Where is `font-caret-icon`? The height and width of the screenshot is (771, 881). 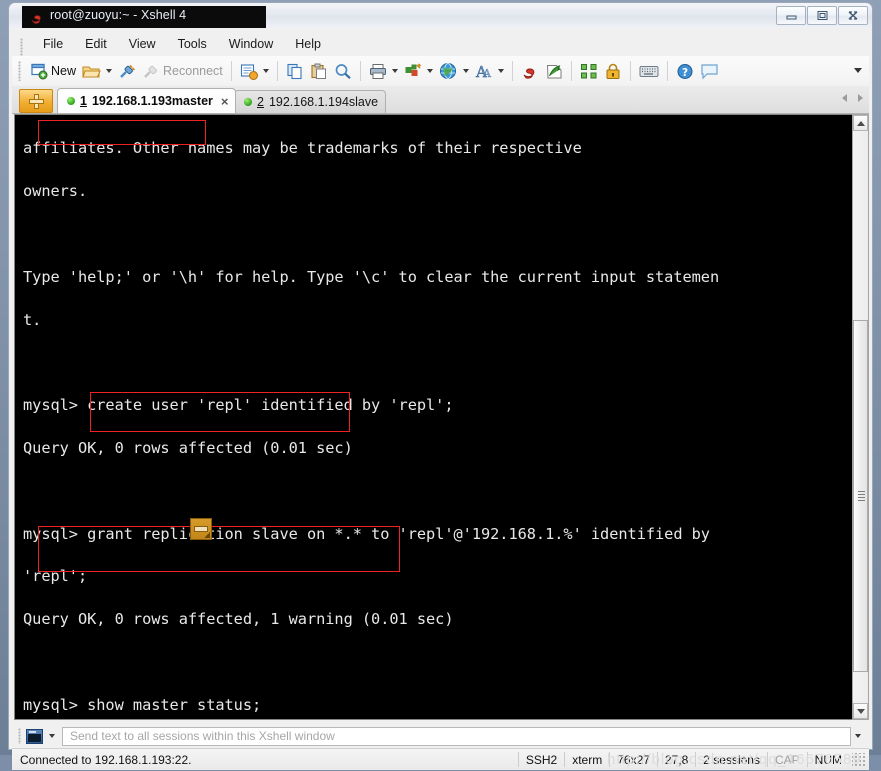 font-caret-icon is located at coordinates (500, 71).